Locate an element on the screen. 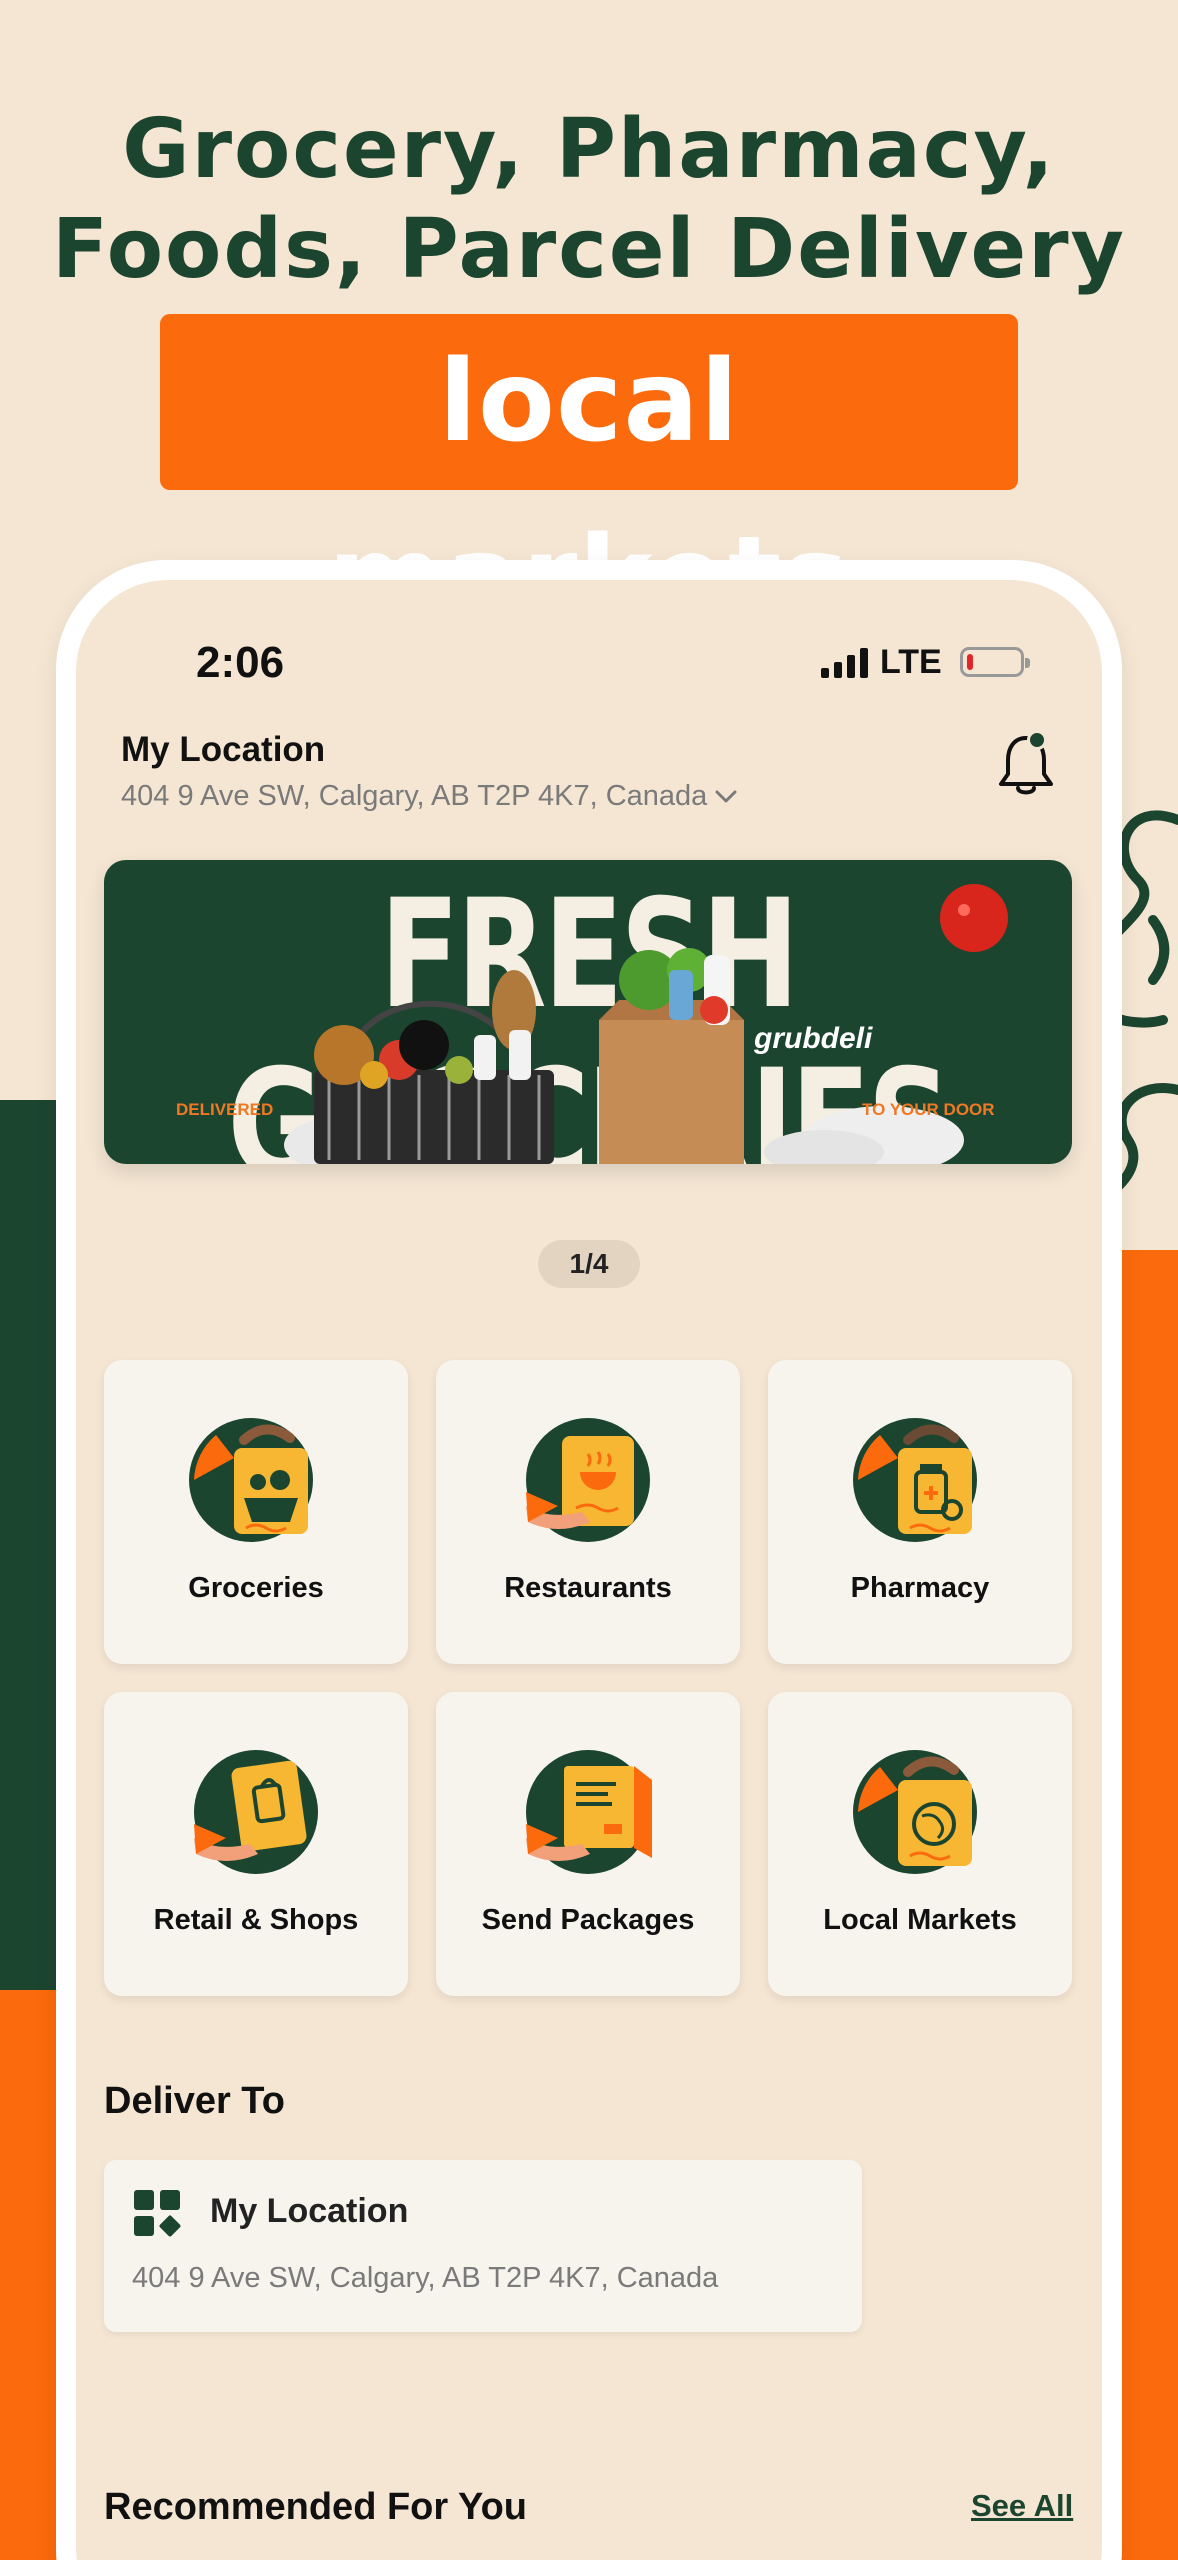 The height and width of the screenshot is (2560, 1178). promo-headline-line1: Grocery, Pharmacy, is located at coordinates (589, 149).